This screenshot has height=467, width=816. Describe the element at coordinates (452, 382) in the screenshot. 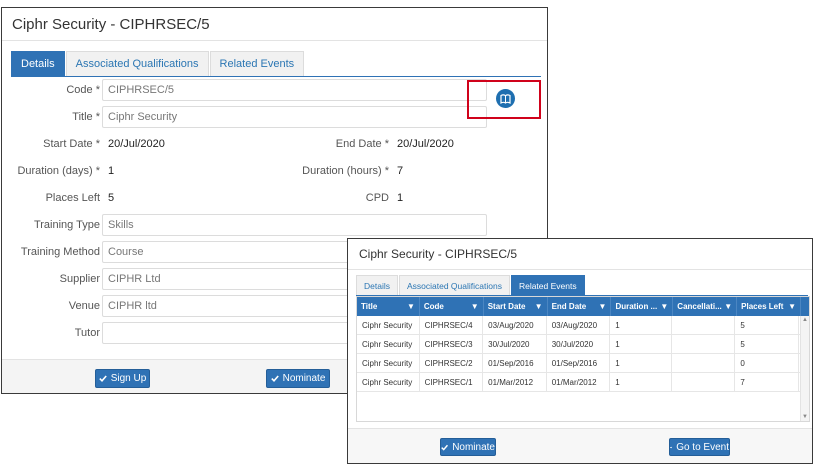

I see `cell-code: CIPHRSEC/1` at that location.